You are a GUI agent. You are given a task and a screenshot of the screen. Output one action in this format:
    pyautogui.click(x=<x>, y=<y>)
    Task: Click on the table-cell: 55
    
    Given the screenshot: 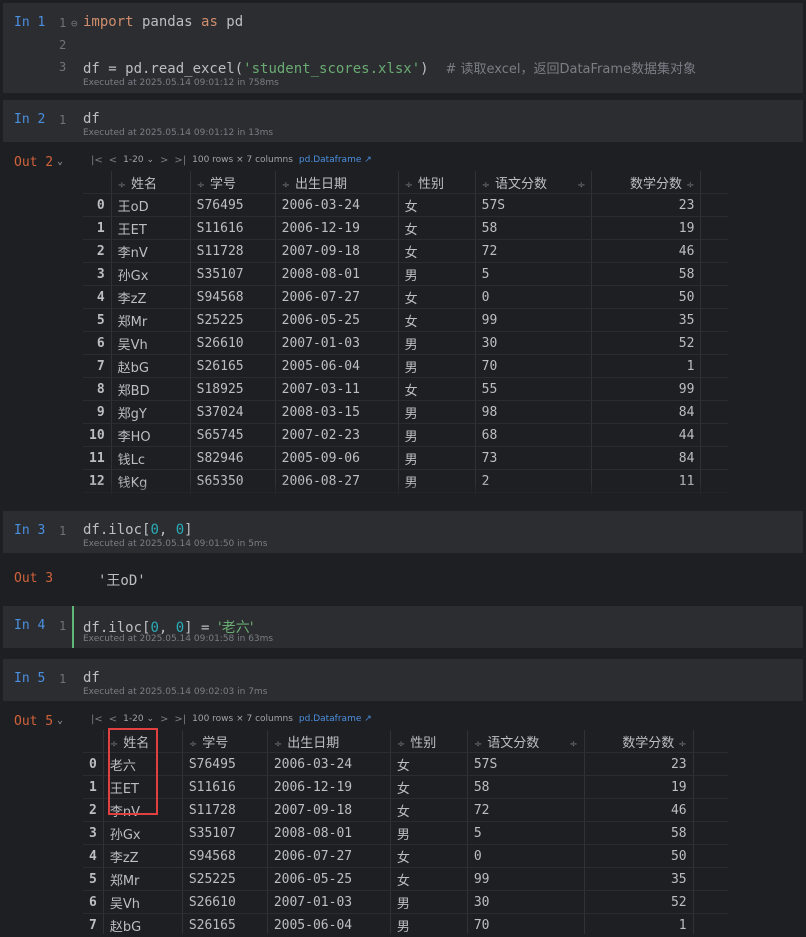 What is the action you would take?
    pyautogui.click(x=714, y=343)
    